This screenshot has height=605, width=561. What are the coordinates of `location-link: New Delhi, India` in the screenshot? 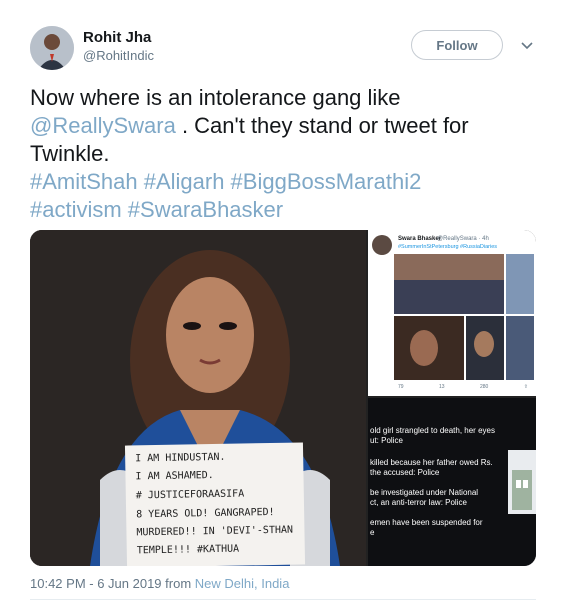 It's located at (242, 583).